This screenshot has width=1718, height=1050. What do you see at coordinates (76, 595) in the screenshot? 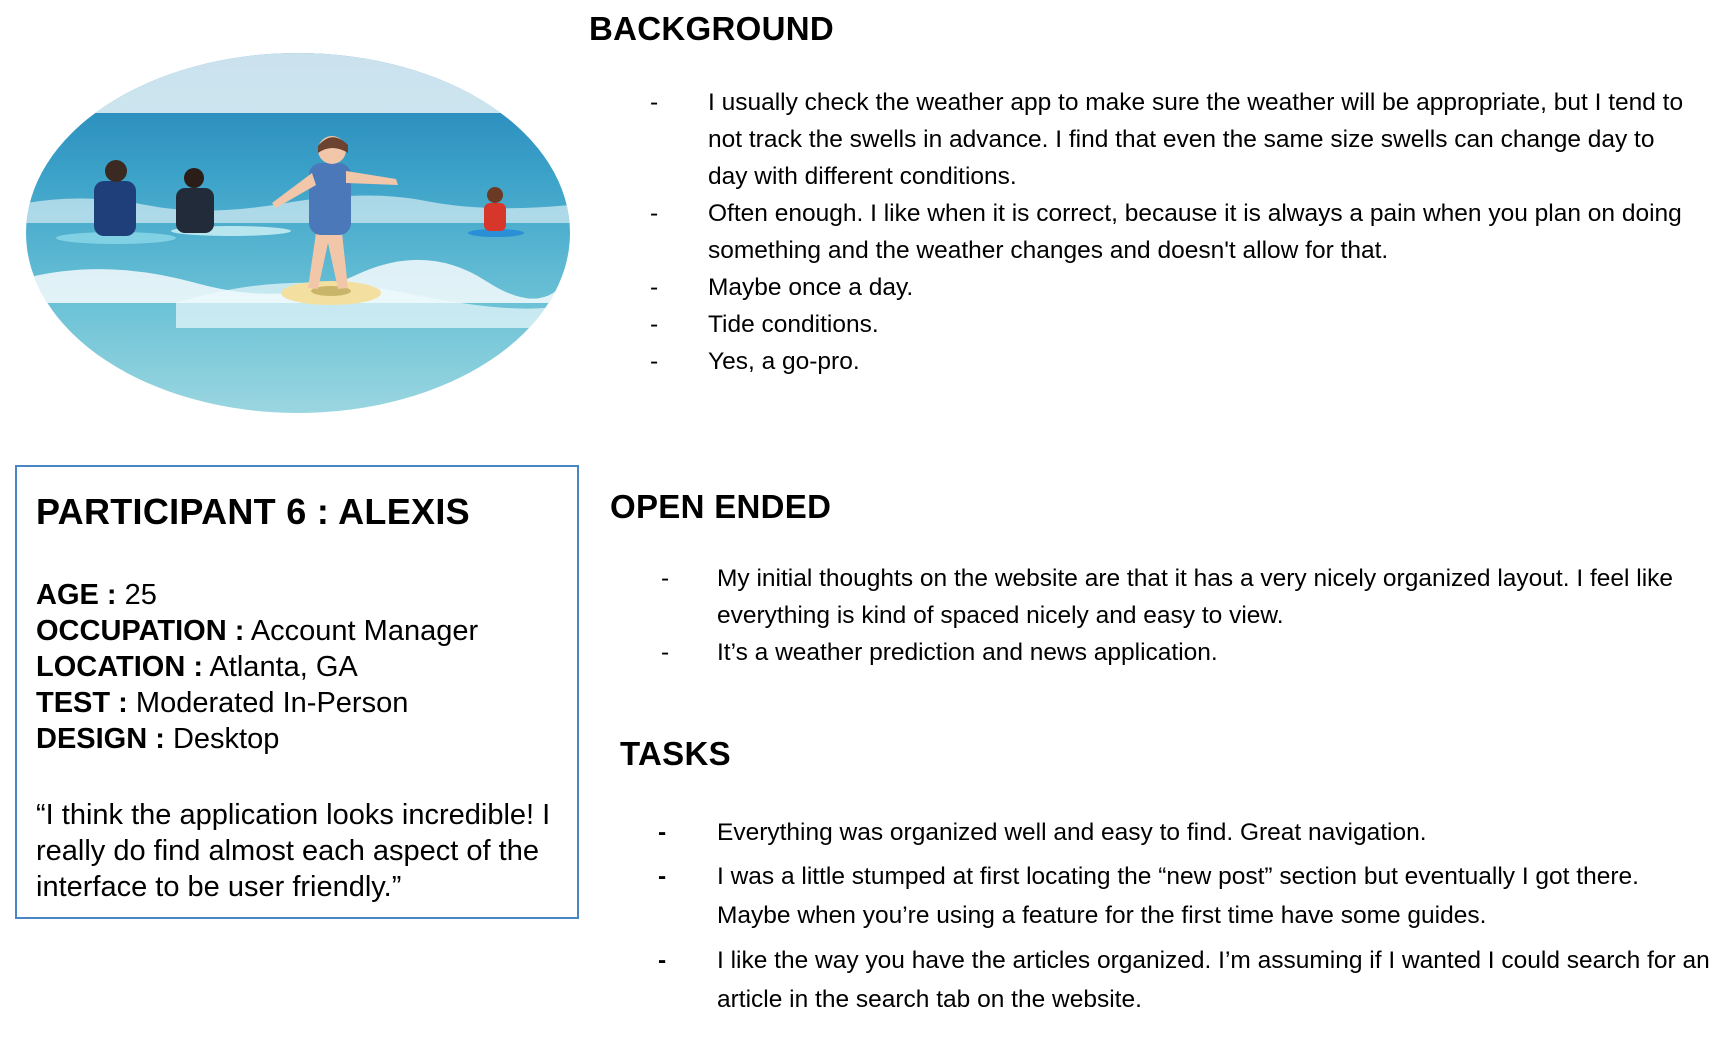
I see `age-label: AGE :` at bounding box center [76, 595].